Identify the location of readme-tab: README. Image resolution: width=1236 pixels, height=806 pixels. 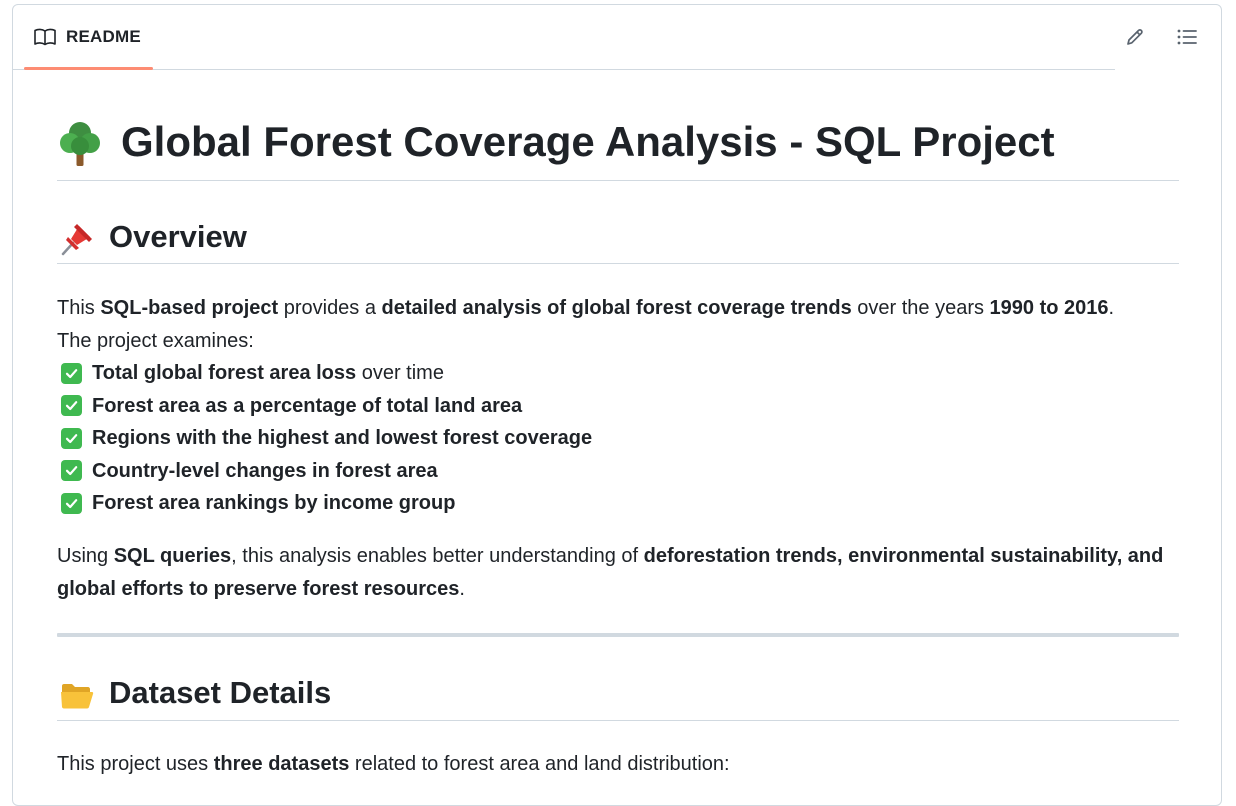
(88, 37).